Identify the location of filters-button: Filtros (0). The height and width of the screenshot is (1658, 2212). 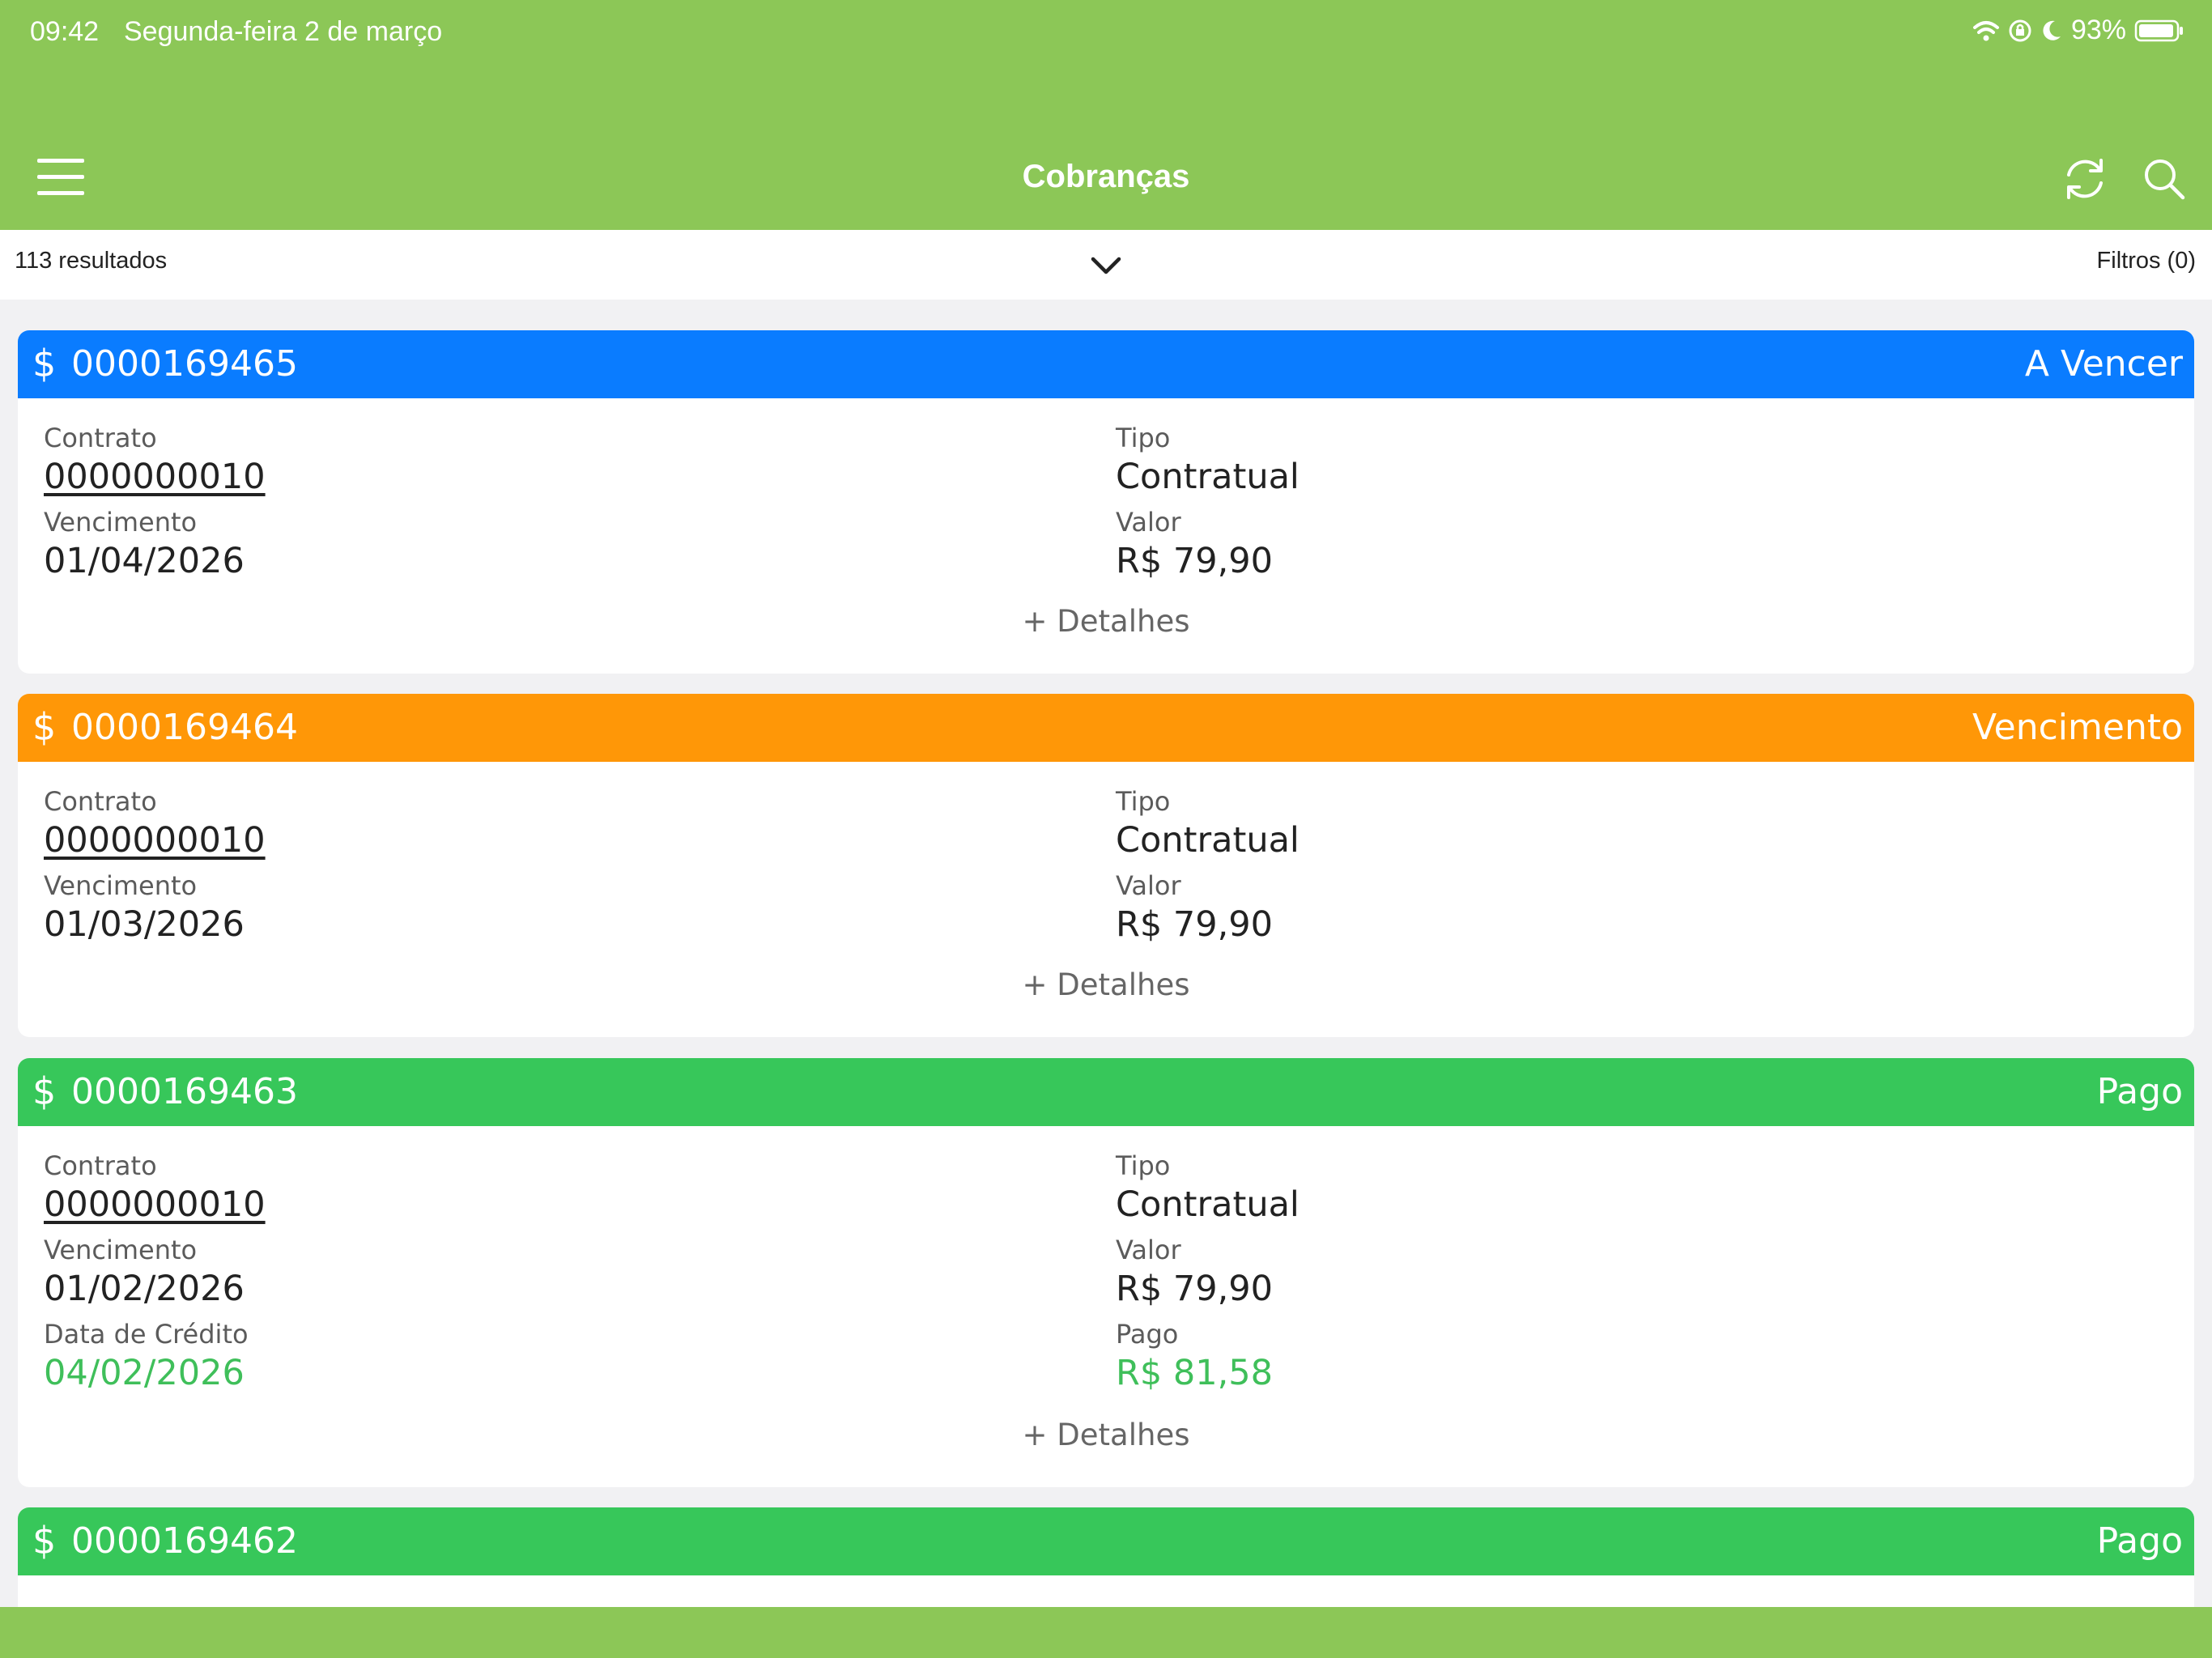
(2147, 261).